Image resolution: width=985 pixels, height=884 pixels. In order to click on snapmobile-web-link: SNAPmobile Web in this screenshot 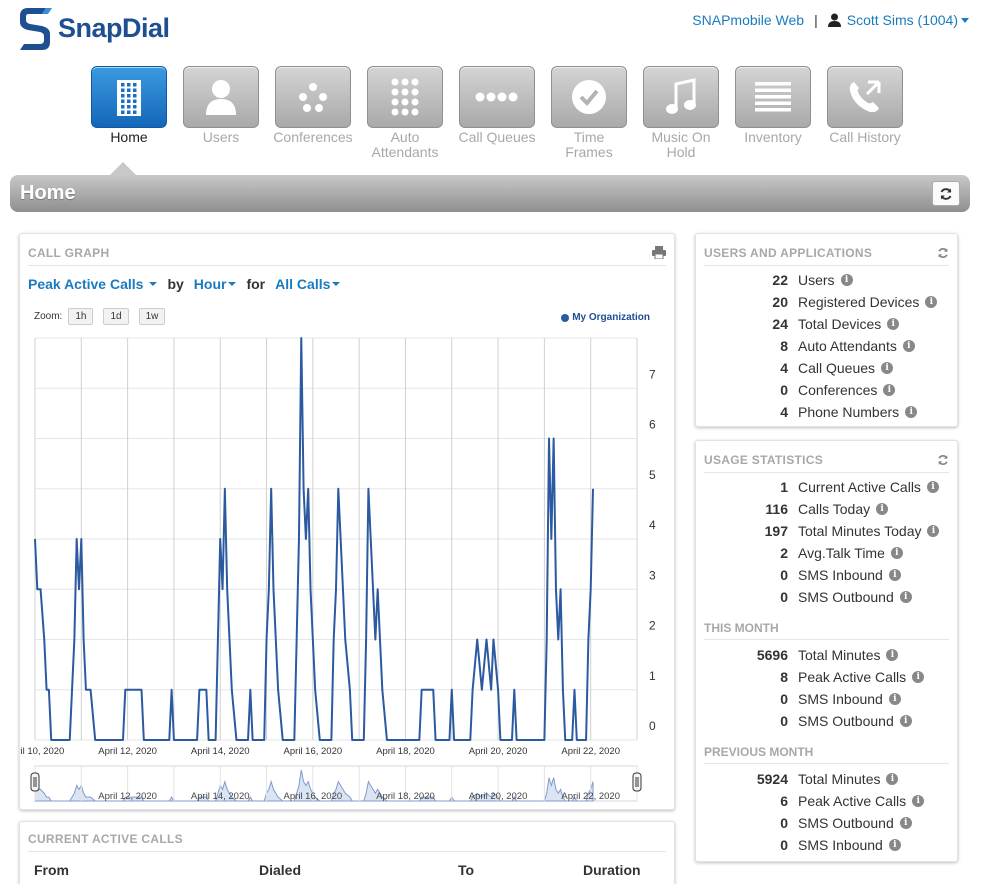, I will do `click(748, 20)`.